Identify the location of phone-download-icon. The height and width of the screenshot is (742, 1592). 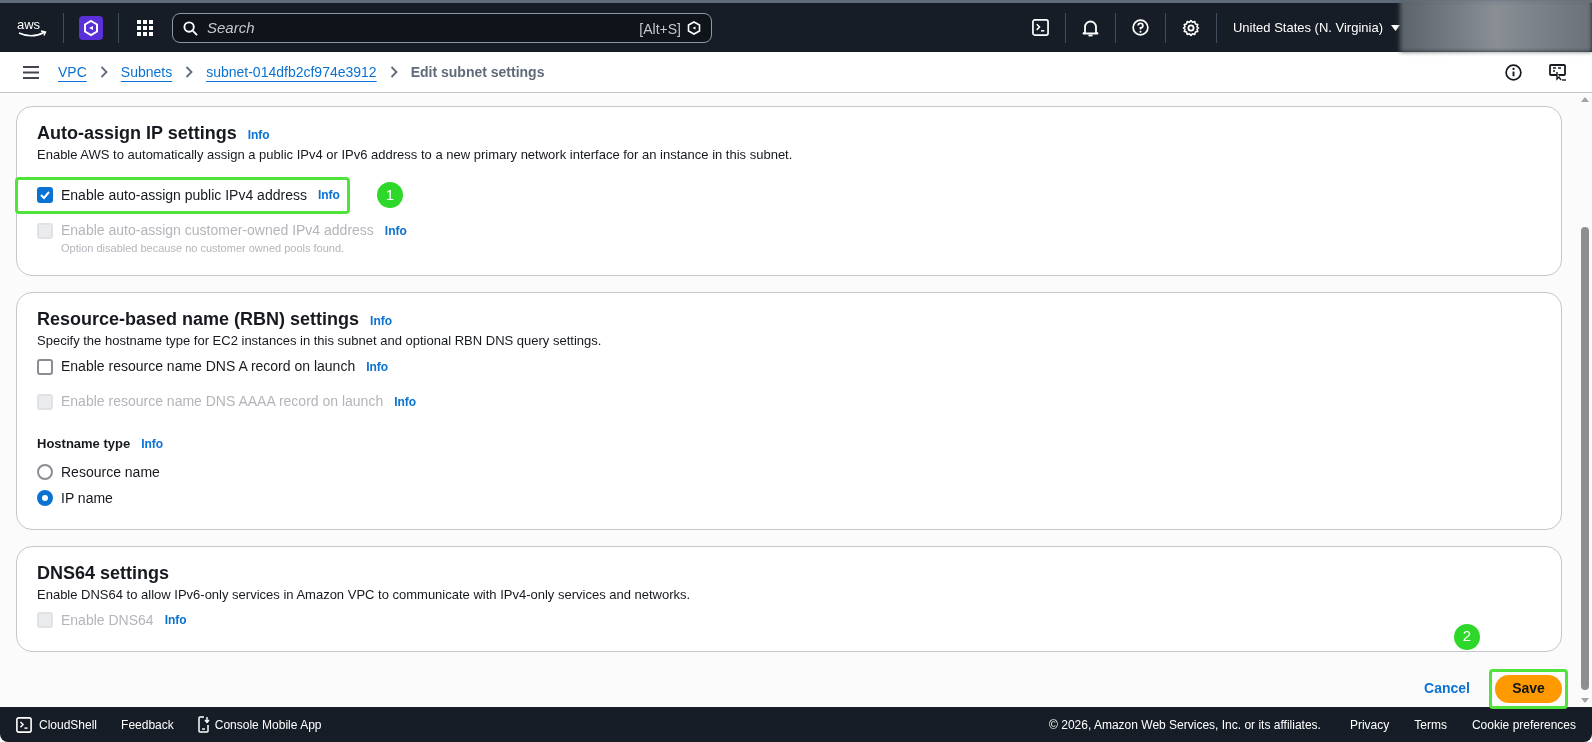
(203, 724).